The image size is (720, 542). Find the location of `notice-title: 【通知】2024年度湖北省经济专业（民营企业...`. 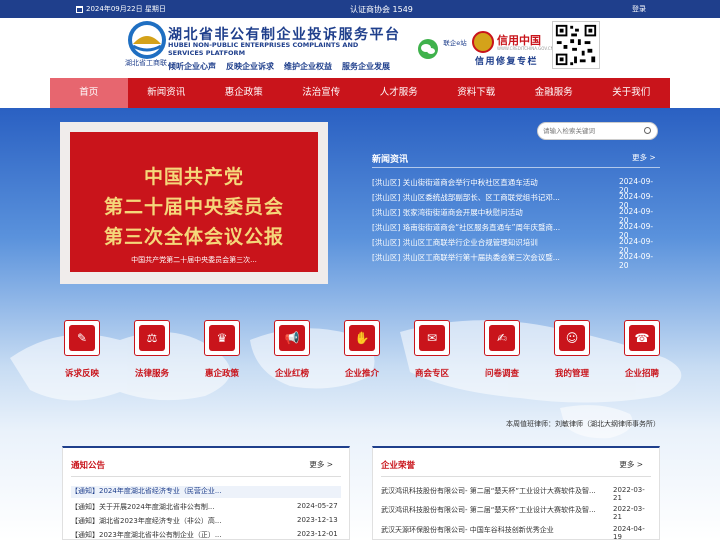

notice-title: 【通知】2024年度湖北省经济专业（民营企业... is located at coordinates (176, 491).